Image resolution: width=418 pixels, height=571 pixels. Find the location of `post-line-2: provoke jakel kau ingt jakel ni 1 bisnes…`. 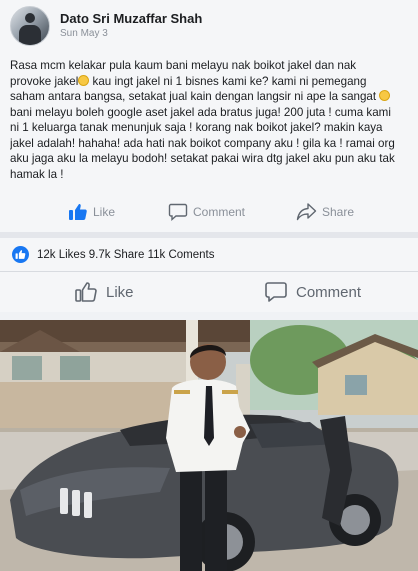

post-line-2: provoke jakel kau ingt jakel ni 1 bisnes… is located at coordinates (212, 82).